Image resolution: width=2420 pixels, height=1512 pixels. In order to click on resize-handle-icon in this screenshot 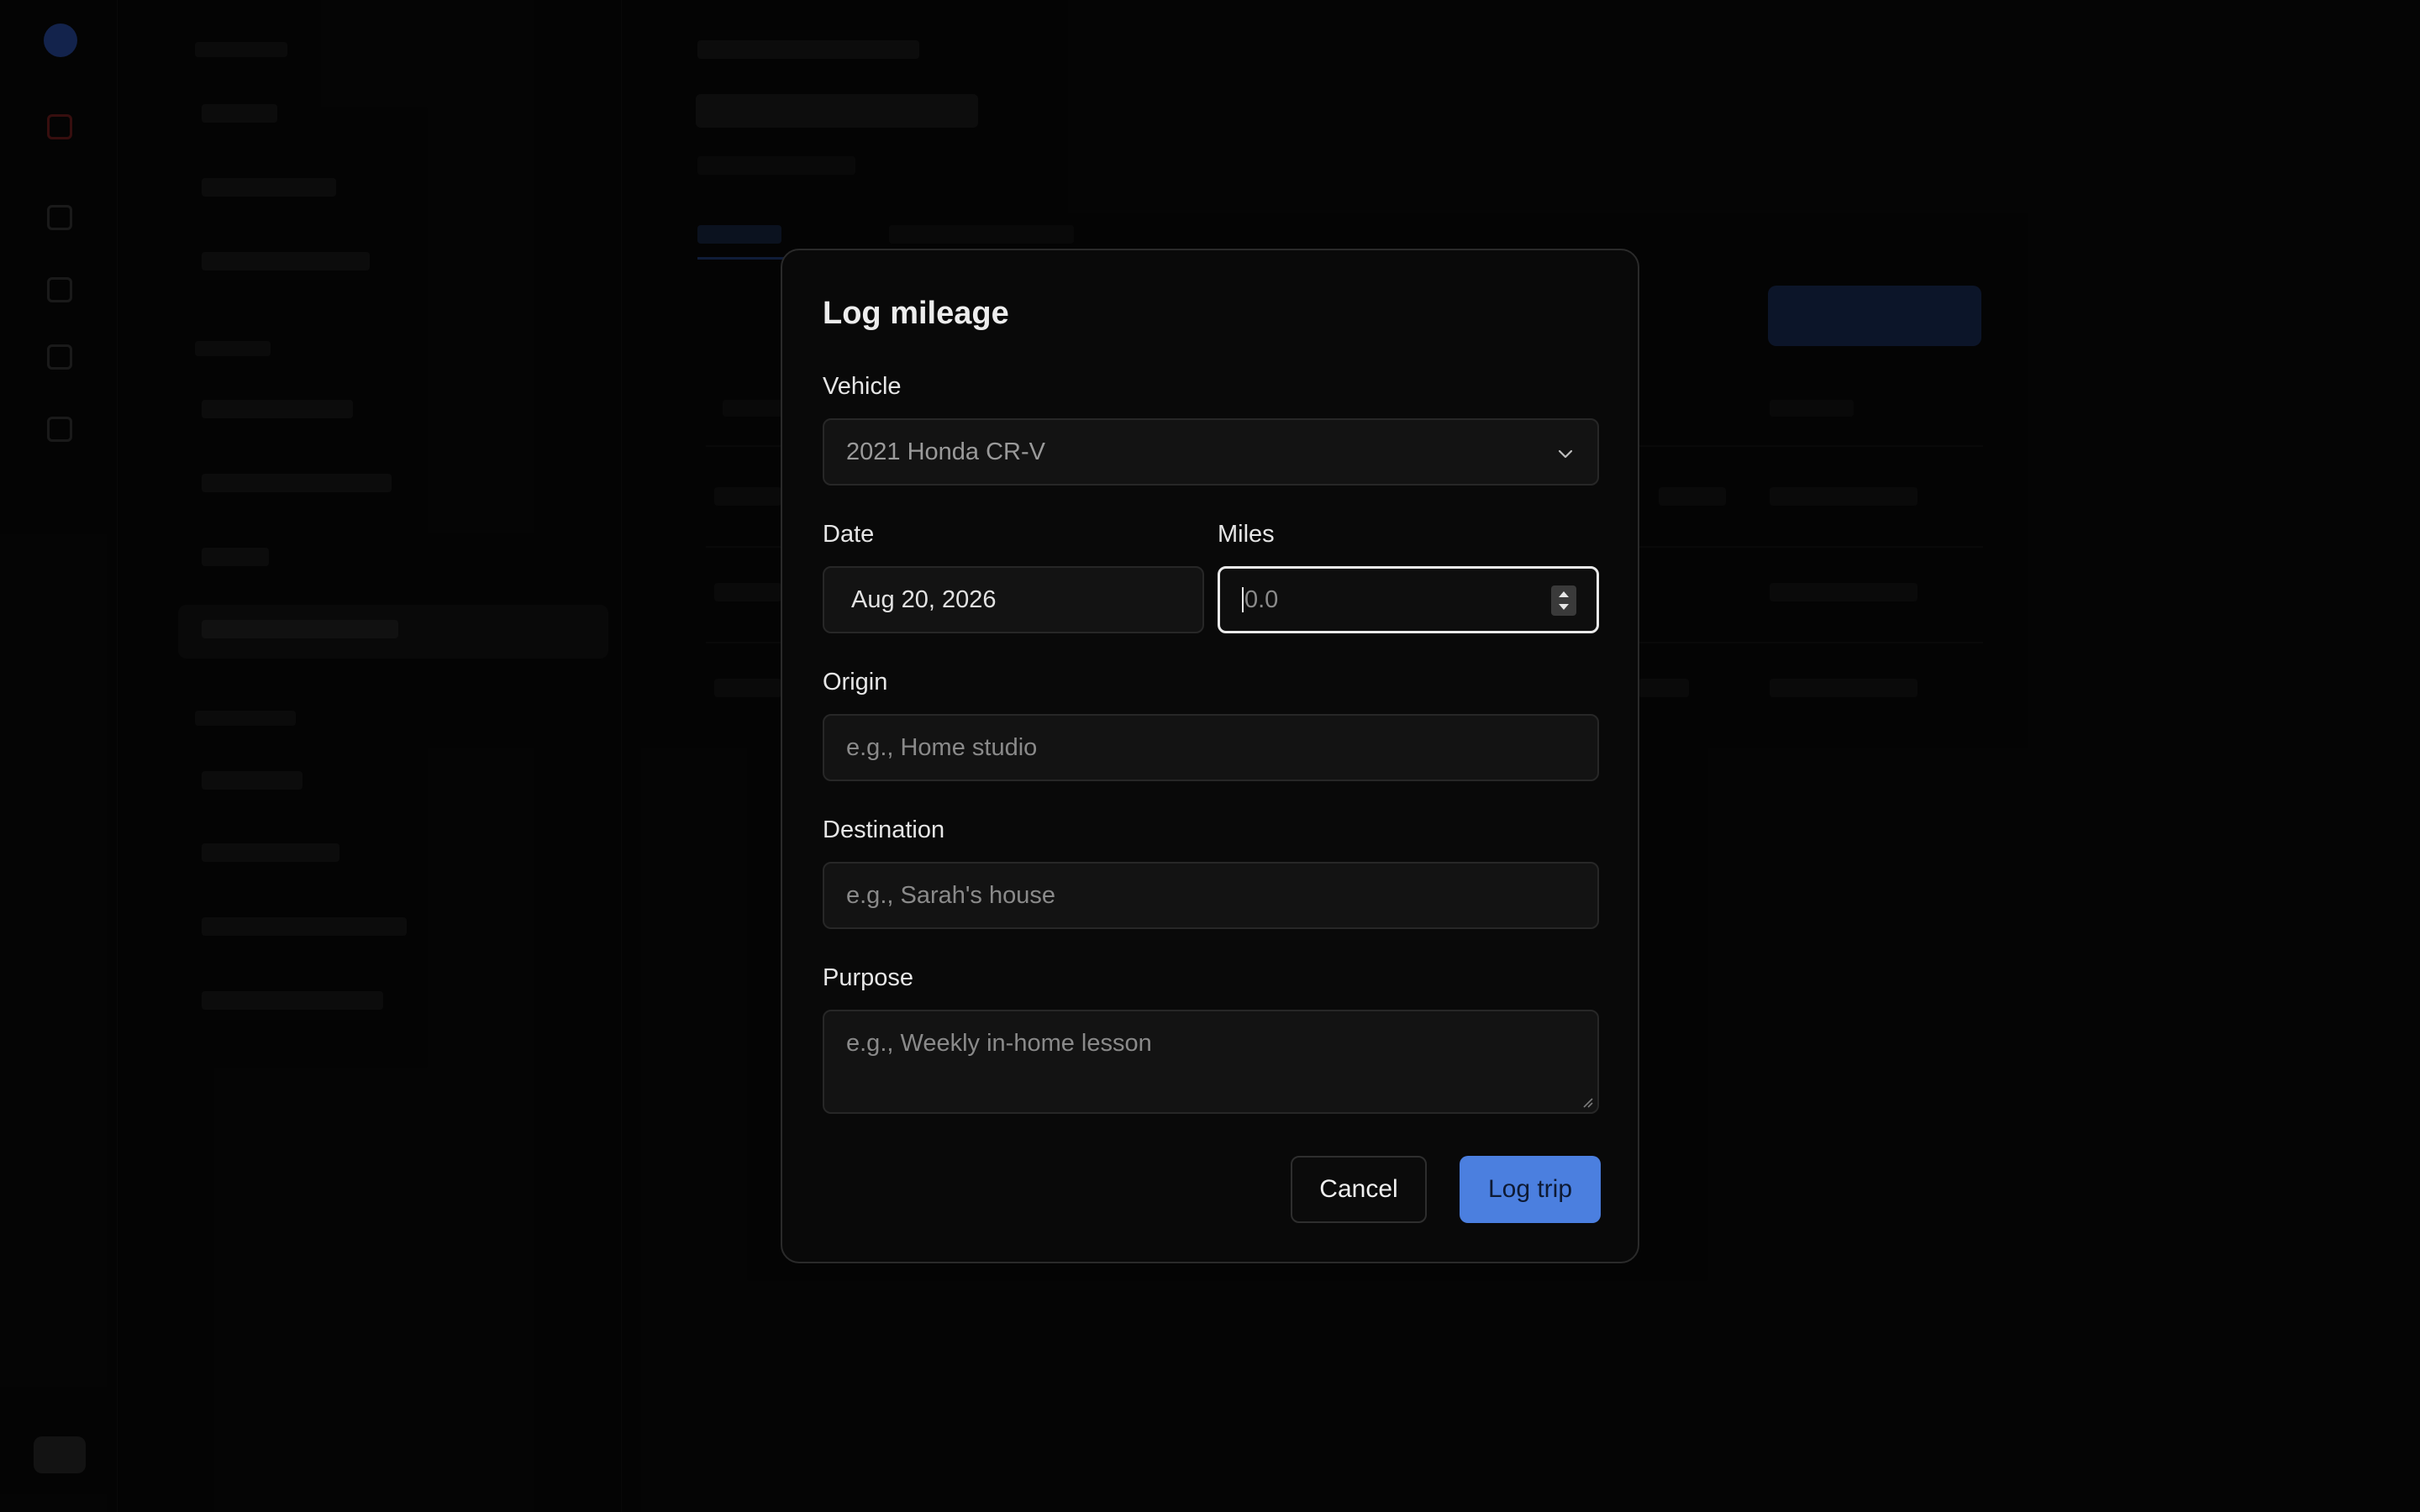, I will do `click(1588, 1102)`.